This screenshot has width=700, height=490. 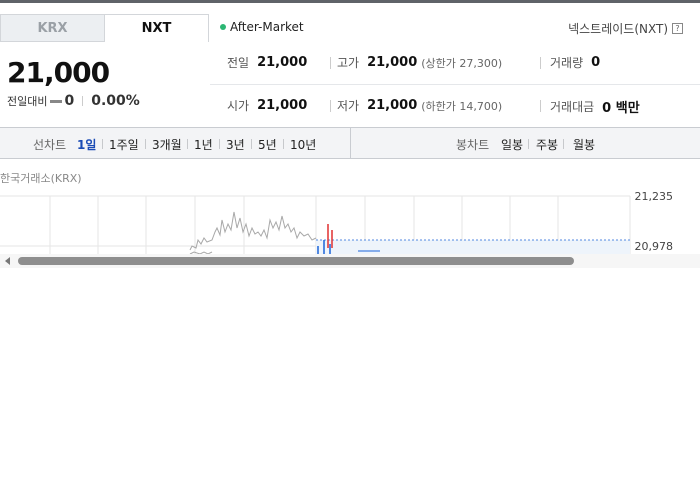 What do you see at coordinates (596, 62) in the screenshot?
I see `volume-value: 0` at bounding box center [596, 62].